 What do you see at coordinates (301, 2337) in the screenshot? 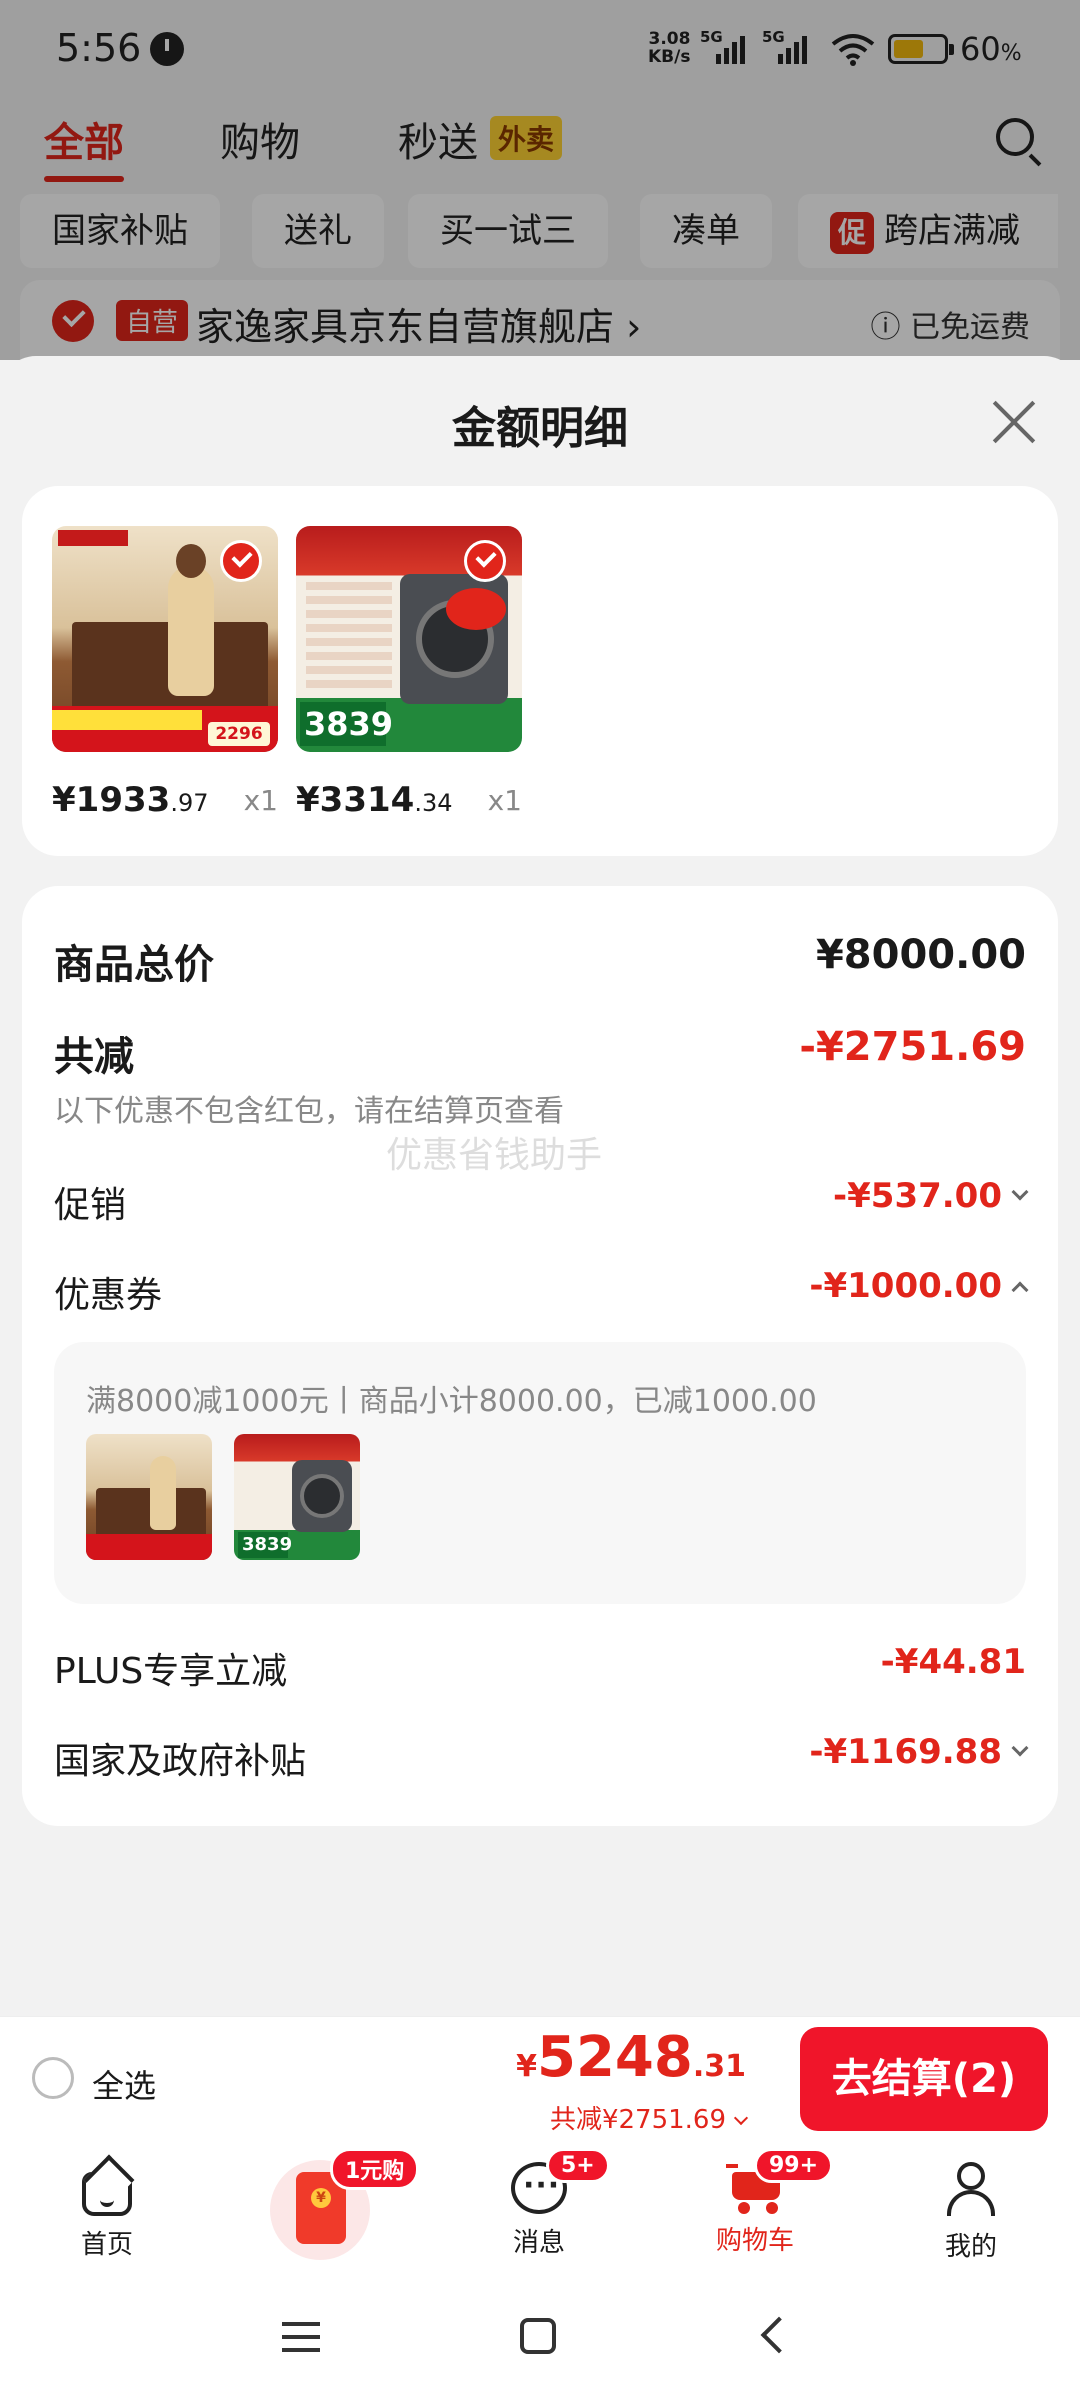
I see `menu-icon` at bounding box center [301, 2337].